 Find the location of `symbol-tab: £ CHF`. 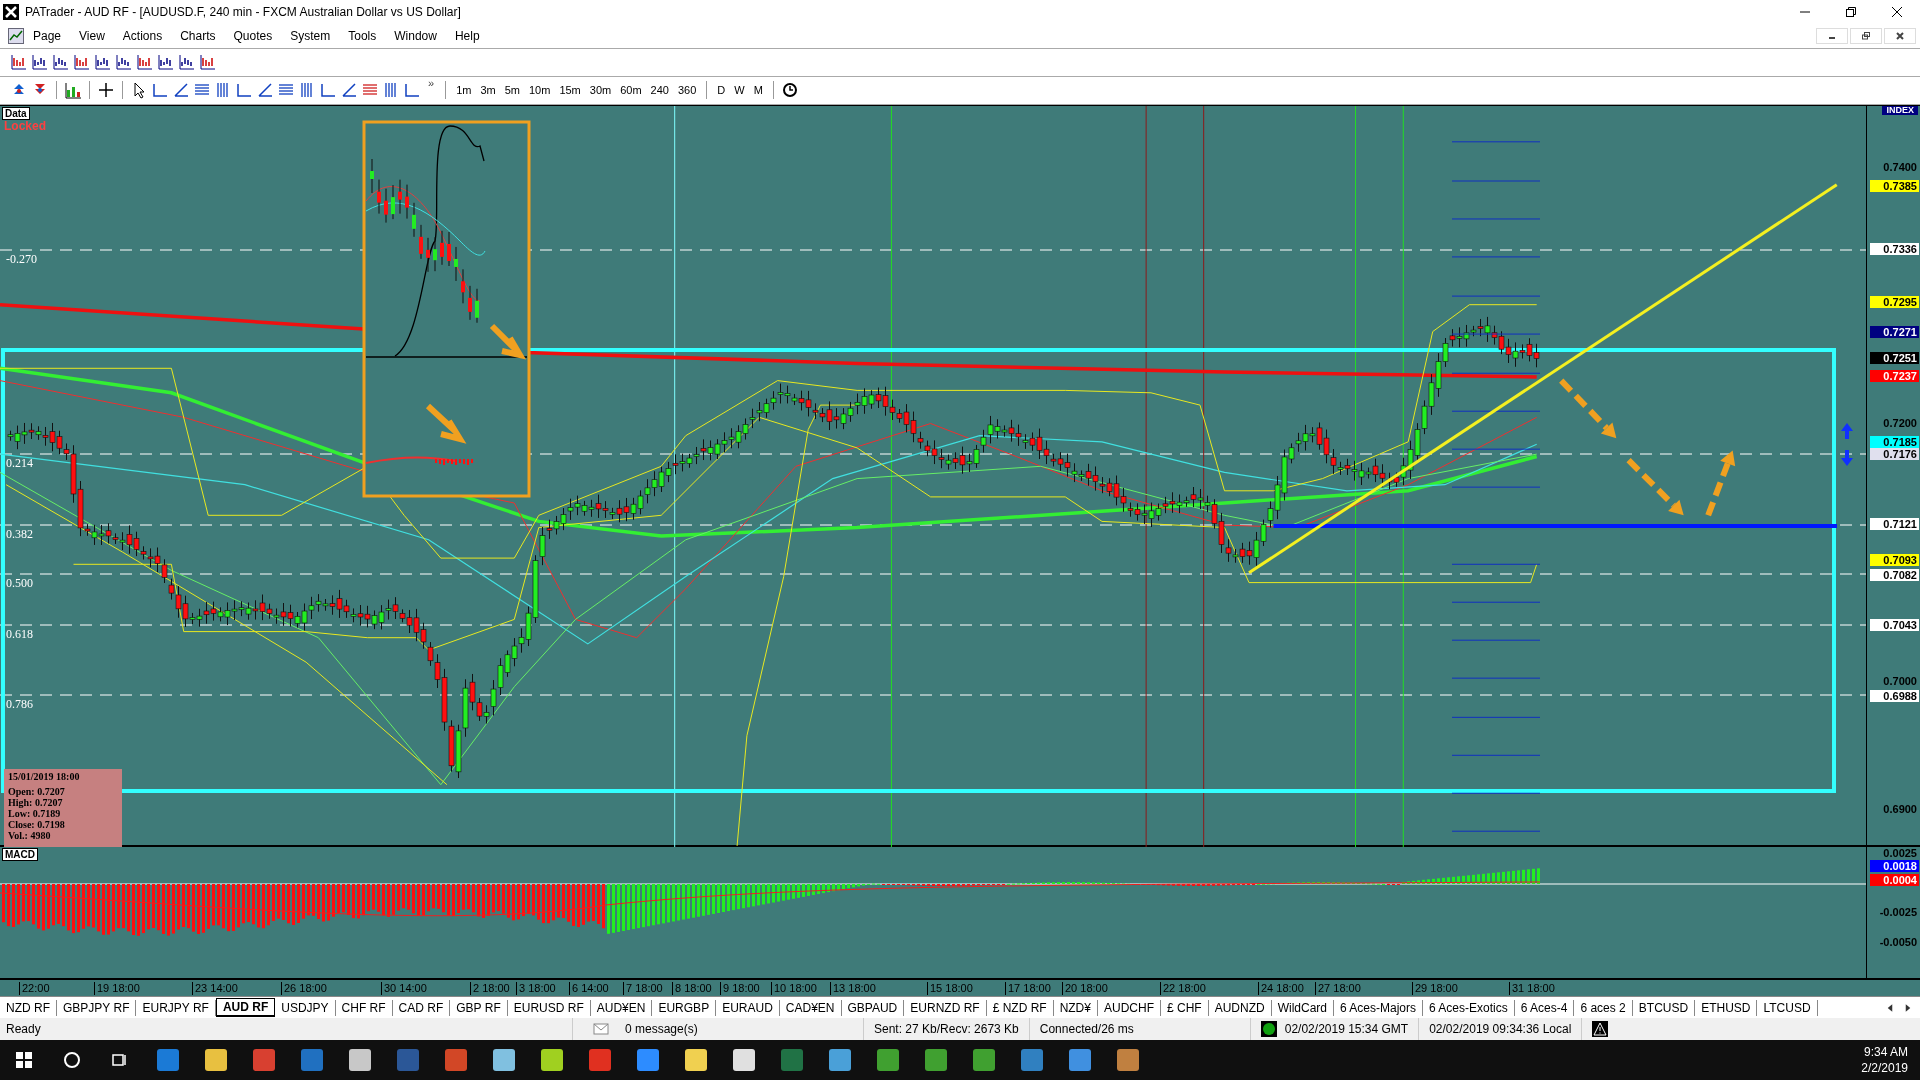

symbol-tab: £ CHF is located at coordinates (1184, 1007).